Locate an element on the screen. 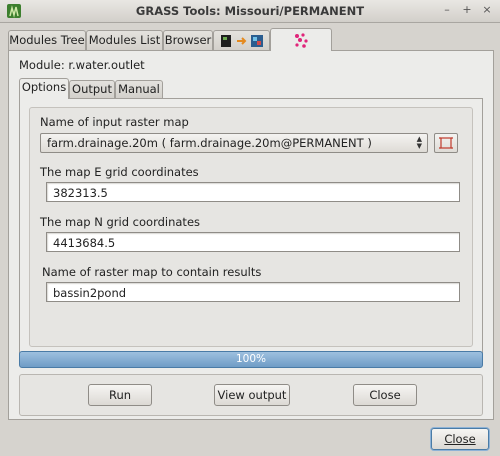 This screenshot has height=456, width=500. northing-input: 4413684.5 is located at coordinates (253, 242).